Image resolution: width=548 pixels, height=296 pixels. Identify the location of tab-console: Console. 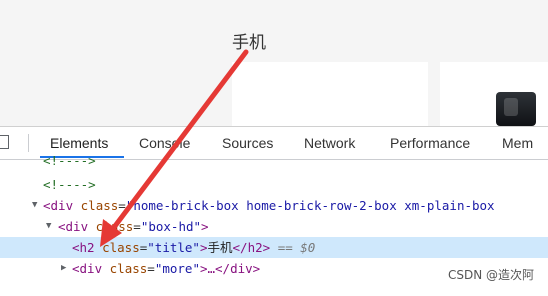
(164, 143).